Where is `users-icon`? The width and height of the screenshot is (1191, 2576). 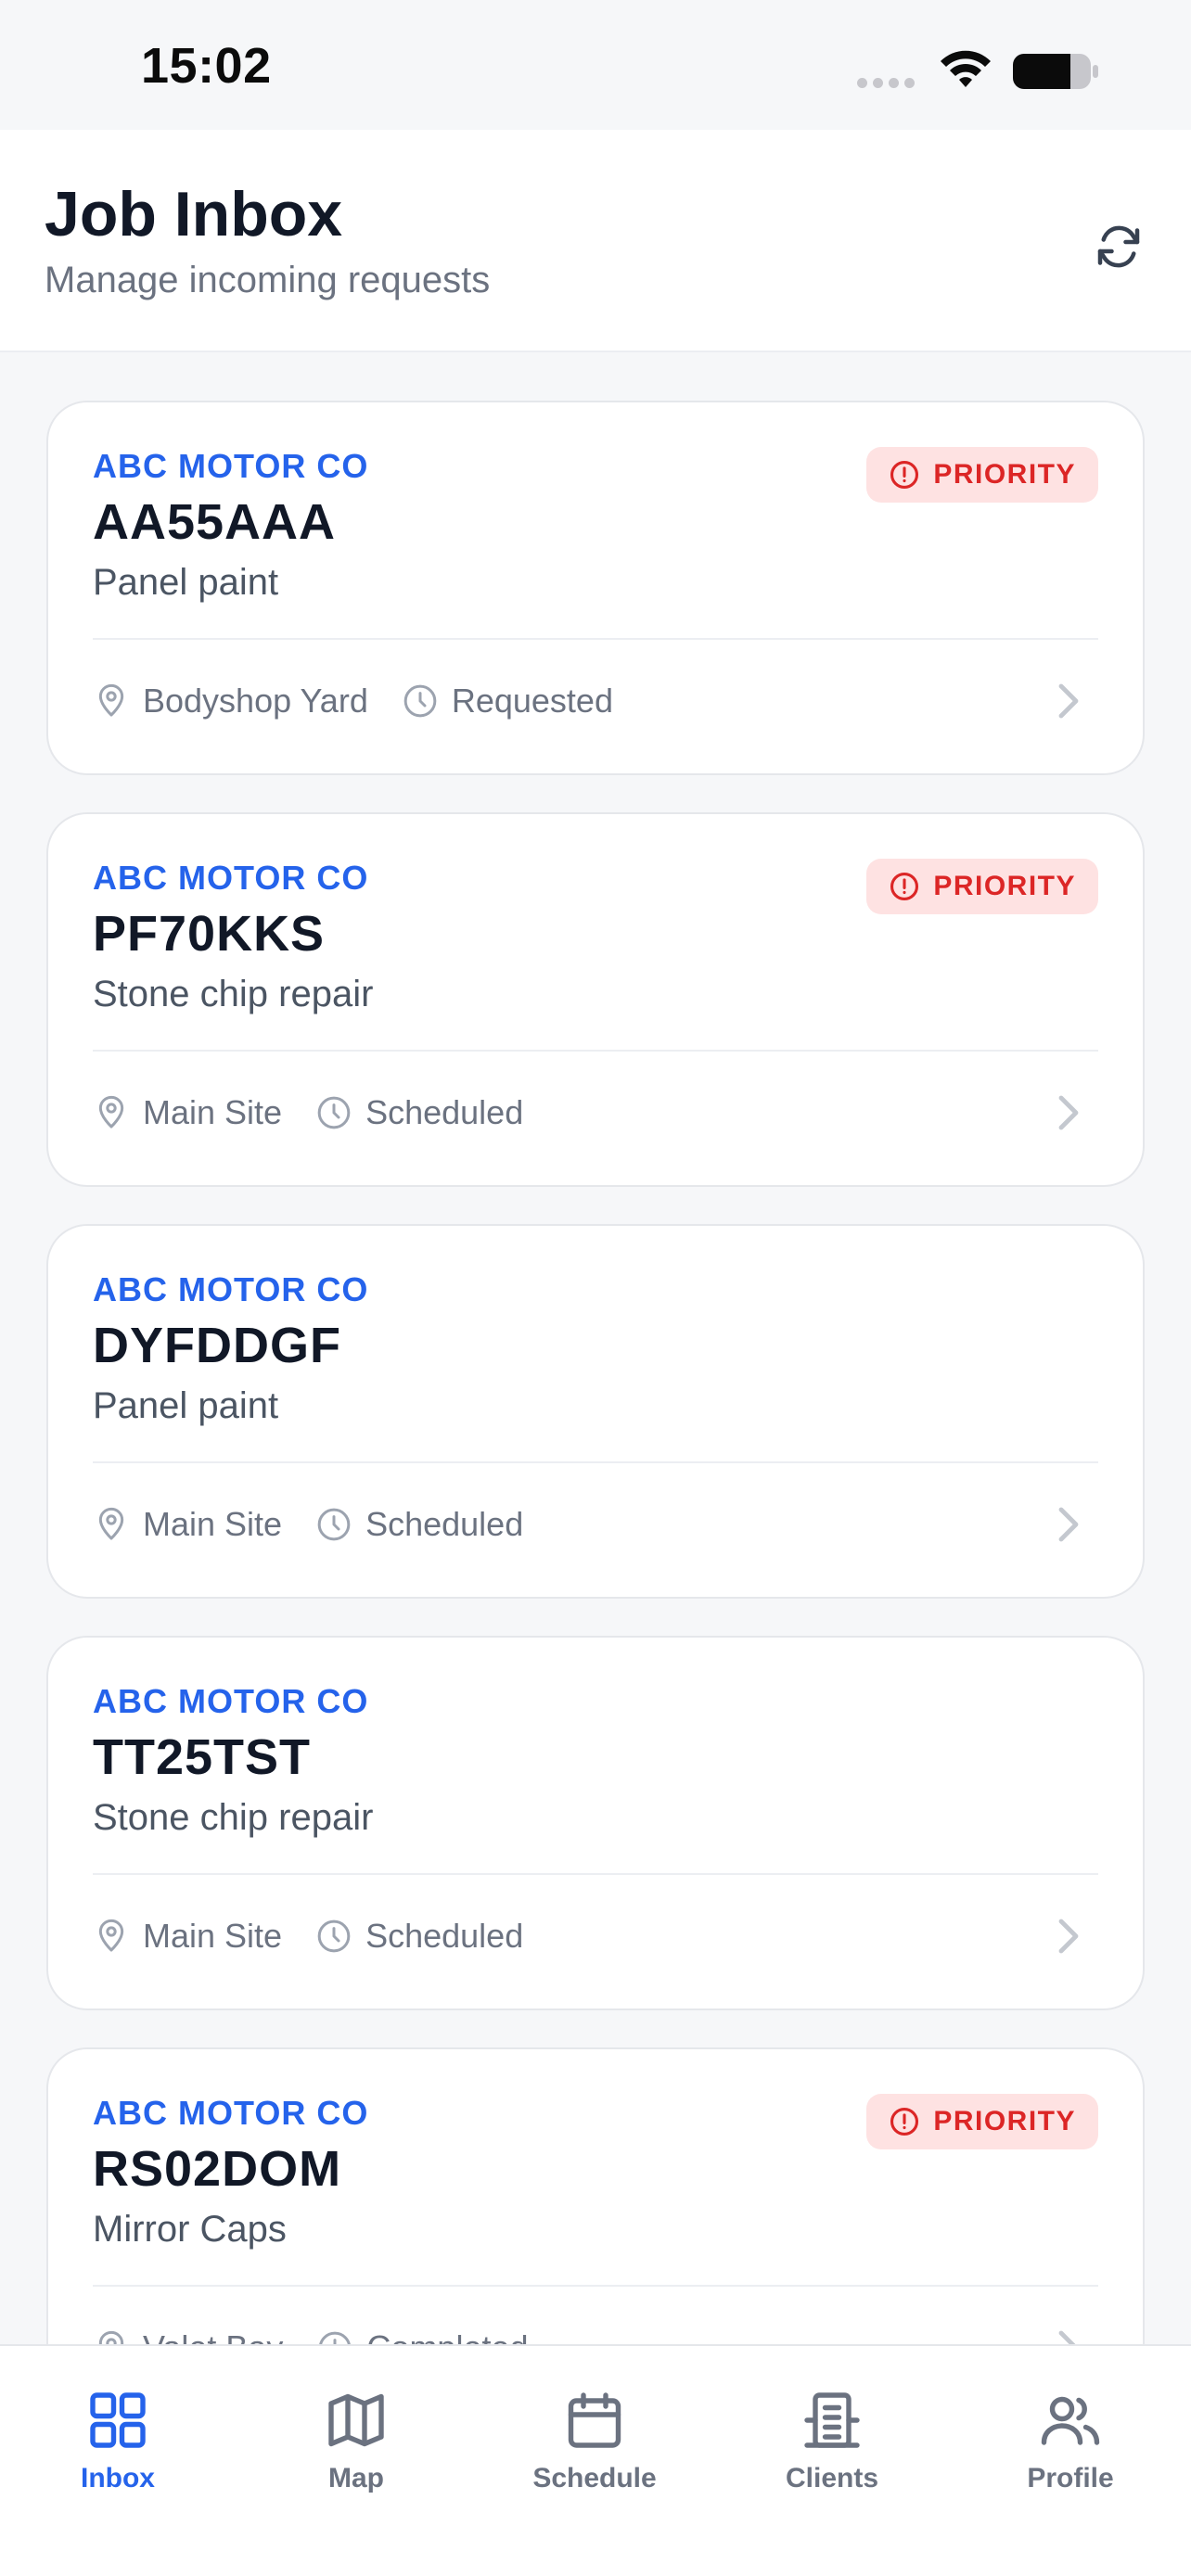
users-icon is located at coordinates (1070, 2420).